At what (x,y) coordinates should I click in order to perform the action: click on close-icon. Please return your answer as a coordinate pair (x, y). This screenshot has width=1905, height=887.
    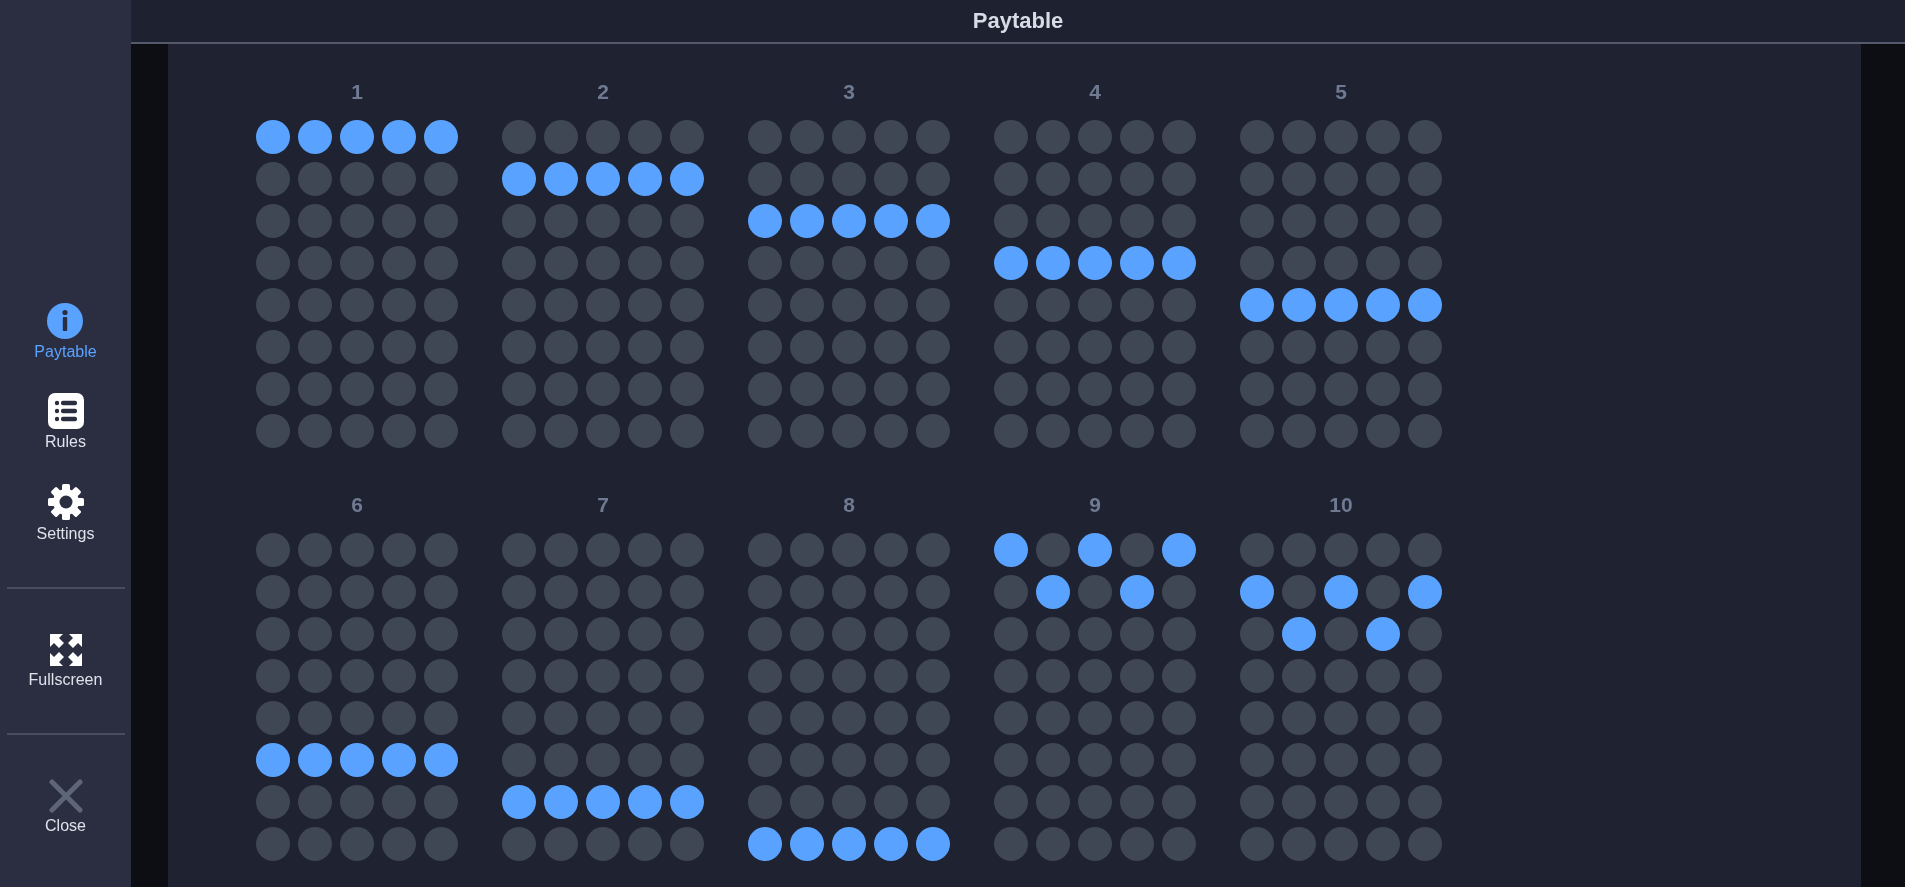
    Looking at the image, I should click on (65, 796).